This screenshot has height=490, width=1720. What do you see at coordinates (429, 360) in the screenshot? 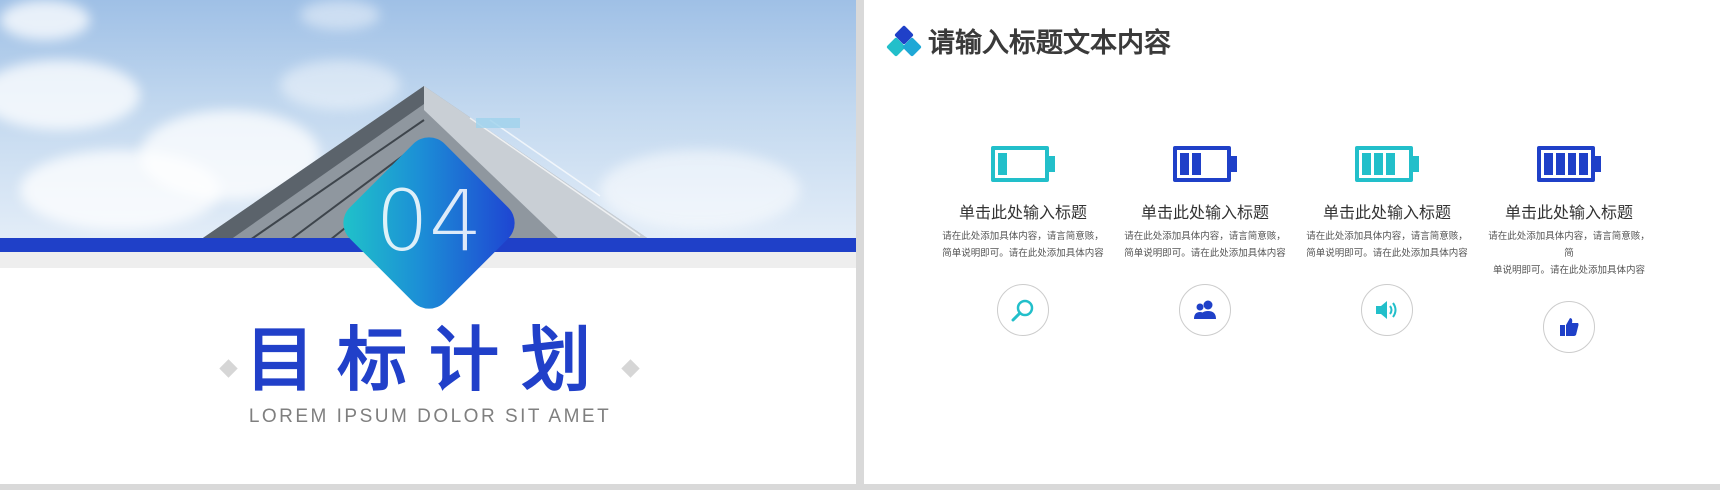
I see `section-title: 目标计划` at bounding box center [429, 360].